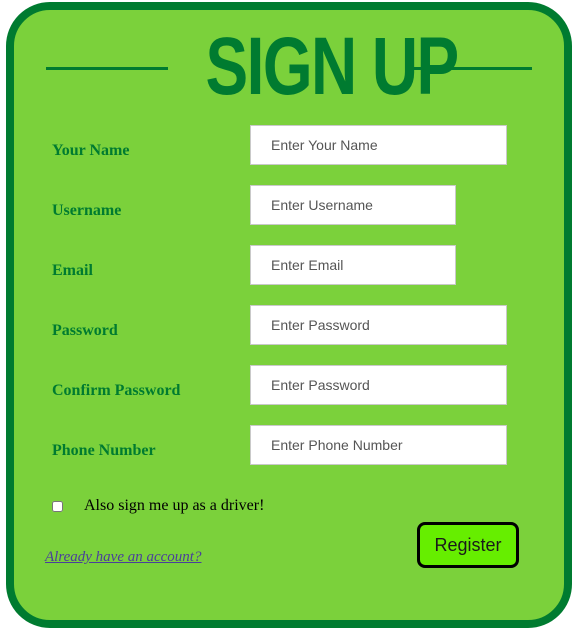 Image resolution: width=578 pixels, height=628 pixels. Describe the element at coordinates (91, 150) in the screenshot. I see `your-name-label: Your Name` at that location.